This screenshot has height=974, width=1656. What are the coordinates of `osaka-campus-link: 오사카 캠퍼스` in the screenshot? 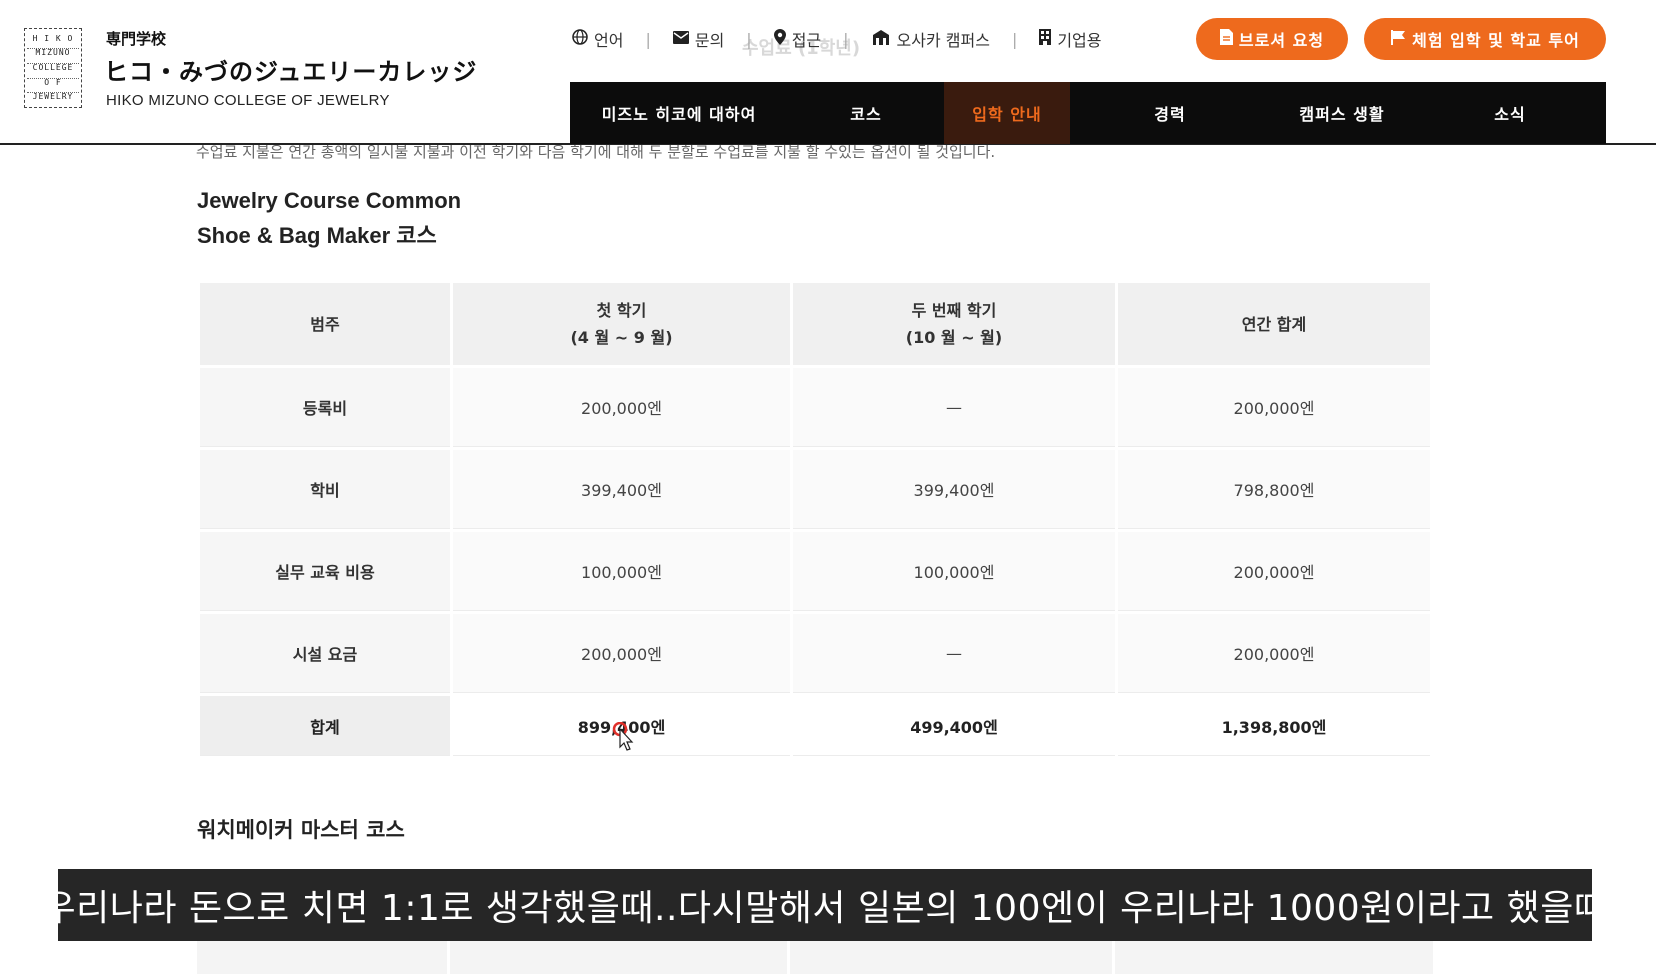 It's located at (930, 39).